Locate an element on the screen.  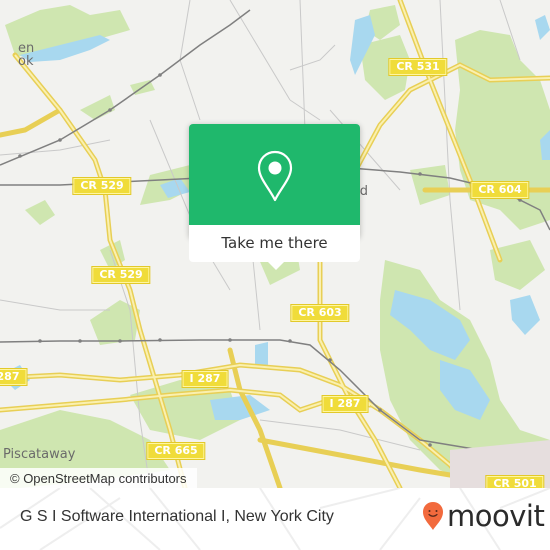
take-me-there-button: Take me there is located at coordinates (274, 243).